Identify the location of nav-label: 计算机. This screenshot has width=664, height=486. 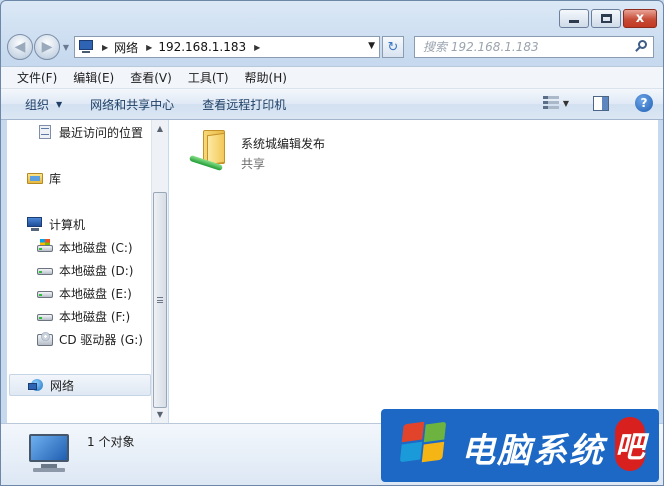
(67, 224).